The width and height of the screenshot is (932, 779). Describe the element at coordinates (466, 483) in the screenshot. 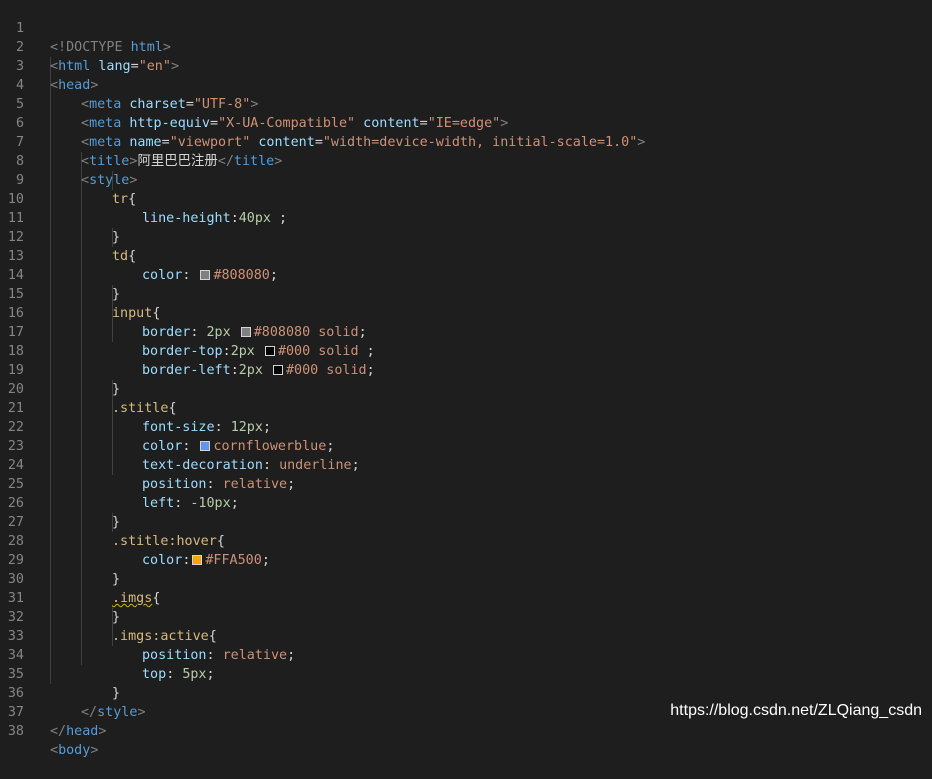

I see `code-line: 25 left: -10px;` at that location.